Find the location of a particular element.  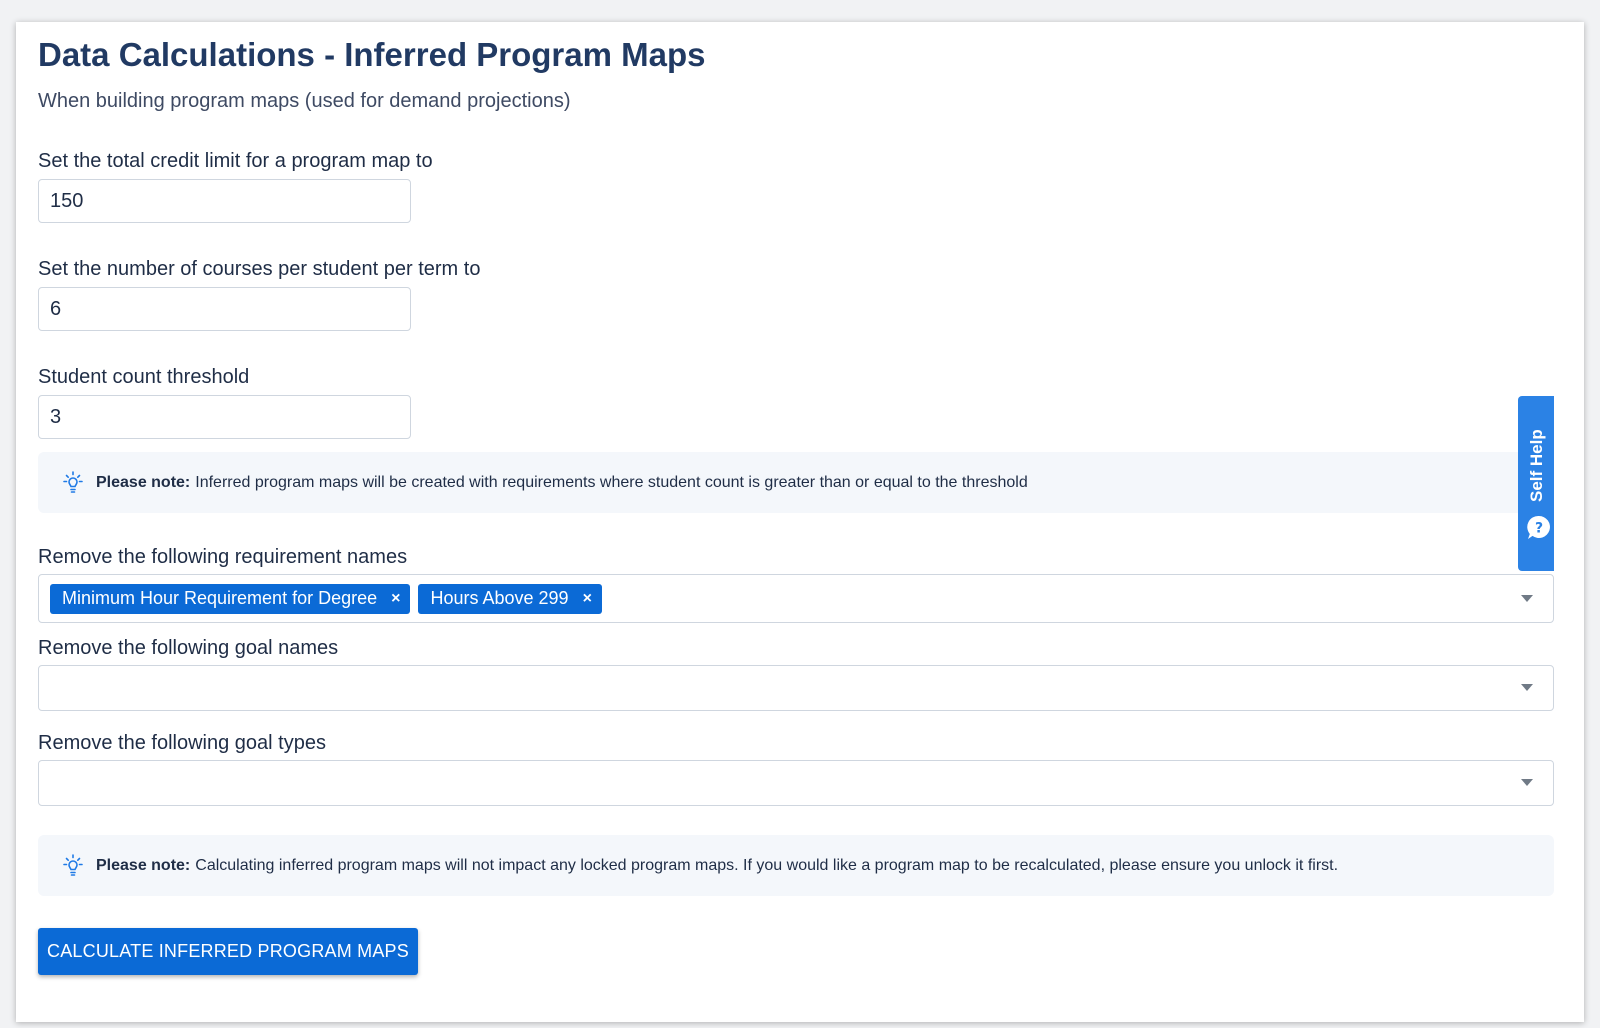

goal-types-label: Remove the following goal types is located at coordinates (182, 743).